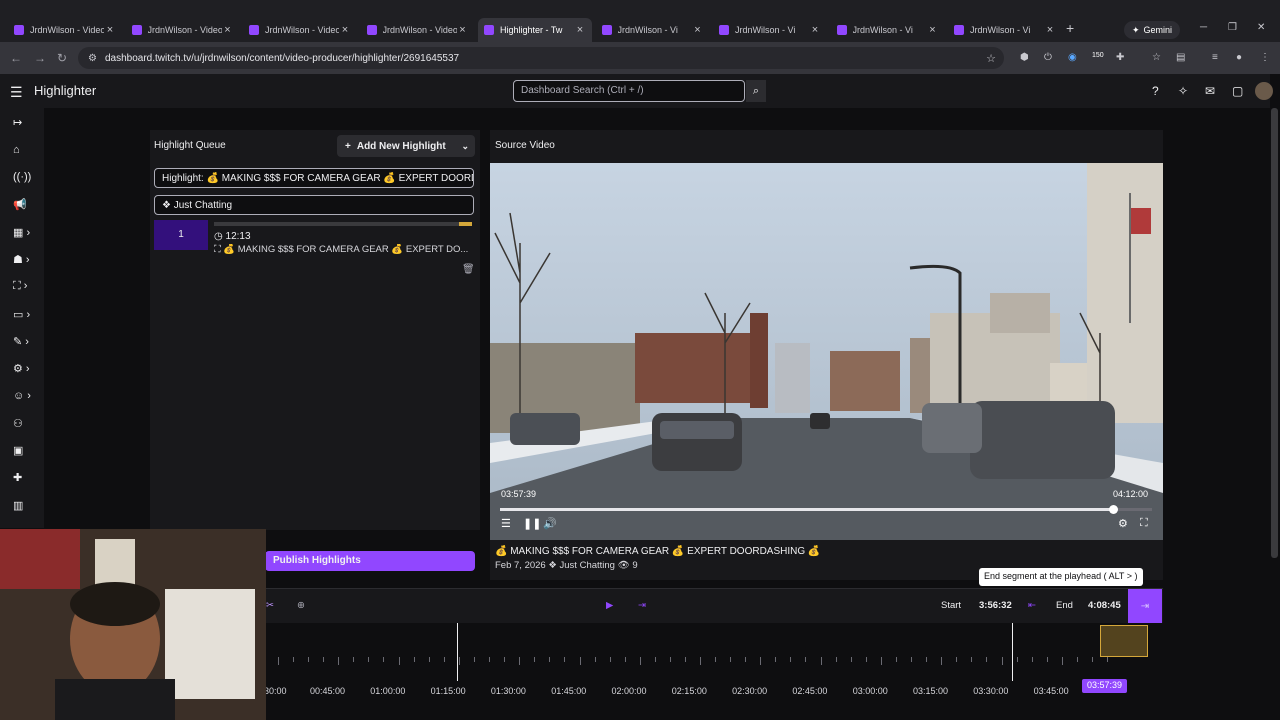  What do you see at coordinates (642, 605) in the screenshot?
I see `jump-end-icon: ⇥` at bounding box center [642, 605].